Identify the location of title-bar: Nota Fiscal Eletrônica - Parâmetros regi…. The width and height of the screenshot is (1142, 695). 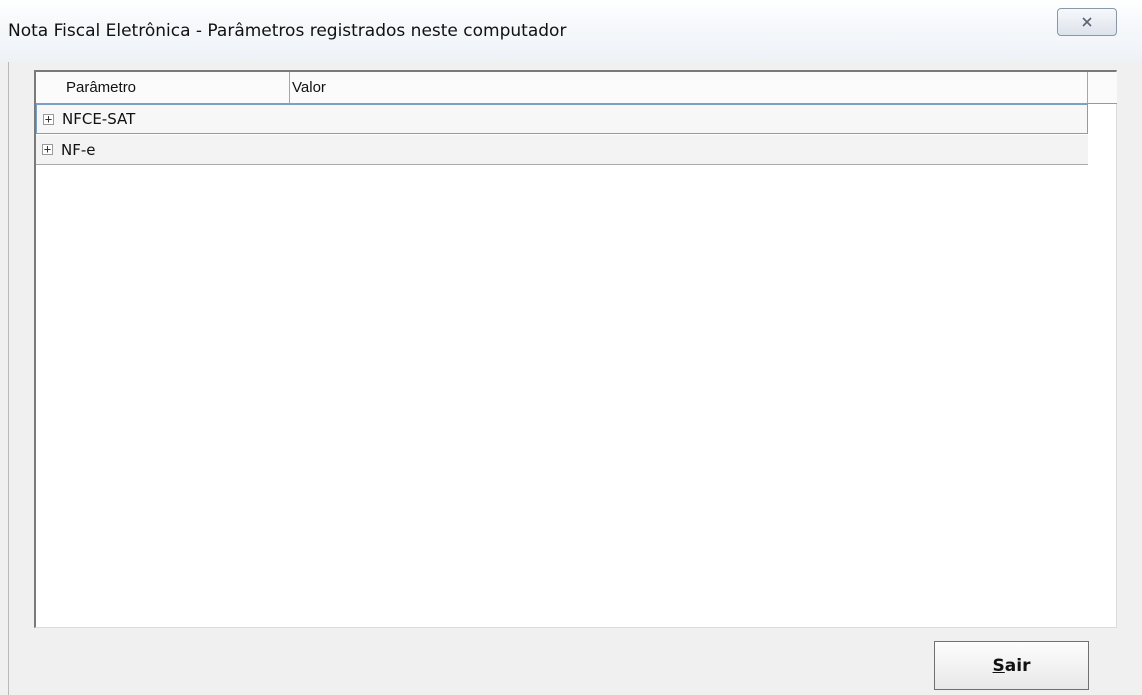
(571, 31).